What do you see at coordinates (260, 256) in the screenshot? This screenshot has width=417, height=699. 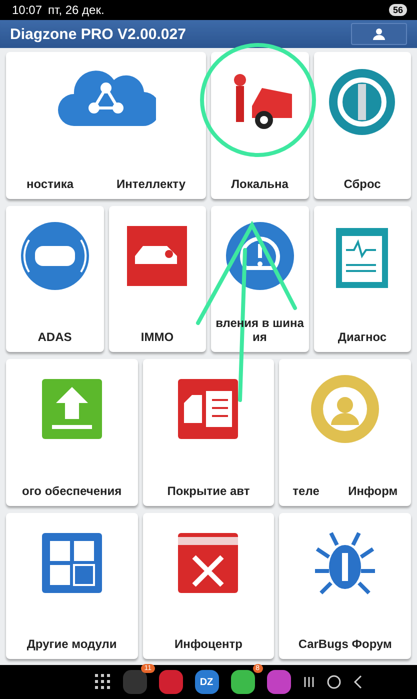 I see `tire-pressure-icon` at bounding box center [260, 256].